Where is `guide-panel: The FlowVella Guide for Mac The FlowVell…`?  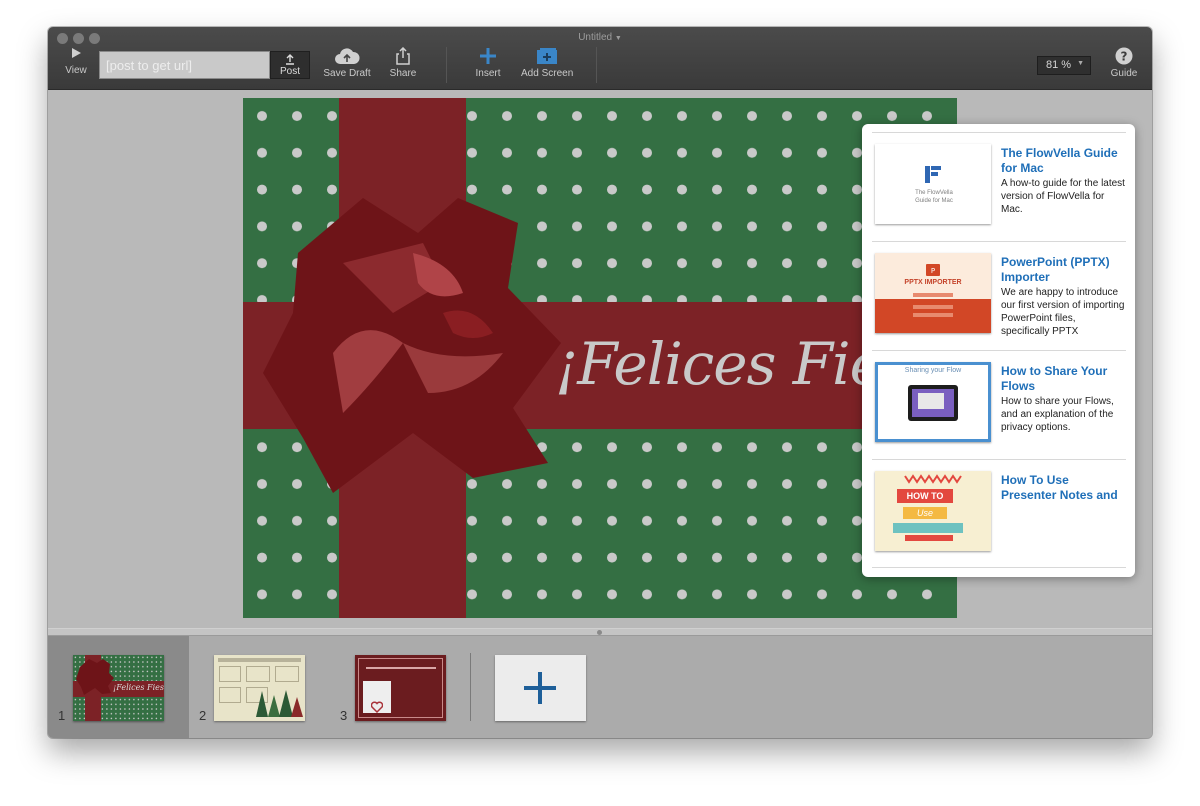
guide-panel: The FlowVella Guide for Mac The FlowVell… is located at coordinates (998, 350).